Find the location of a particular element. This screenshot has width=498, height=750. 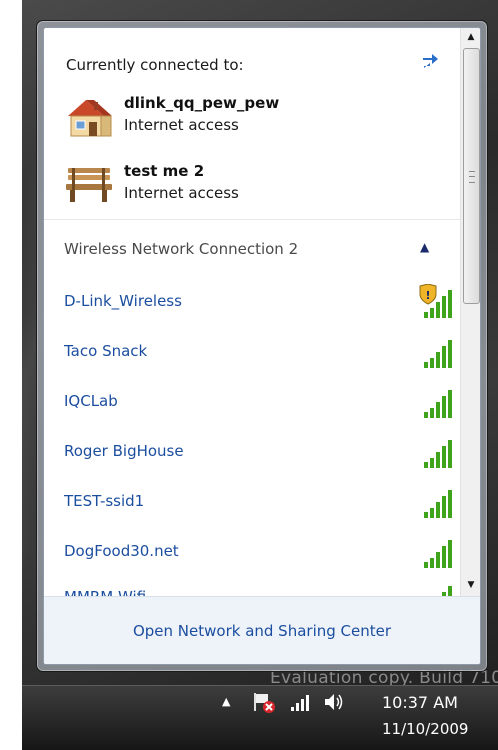

flyout-footer: Open Network and Sharing Center is located at coordinates (262, 630).